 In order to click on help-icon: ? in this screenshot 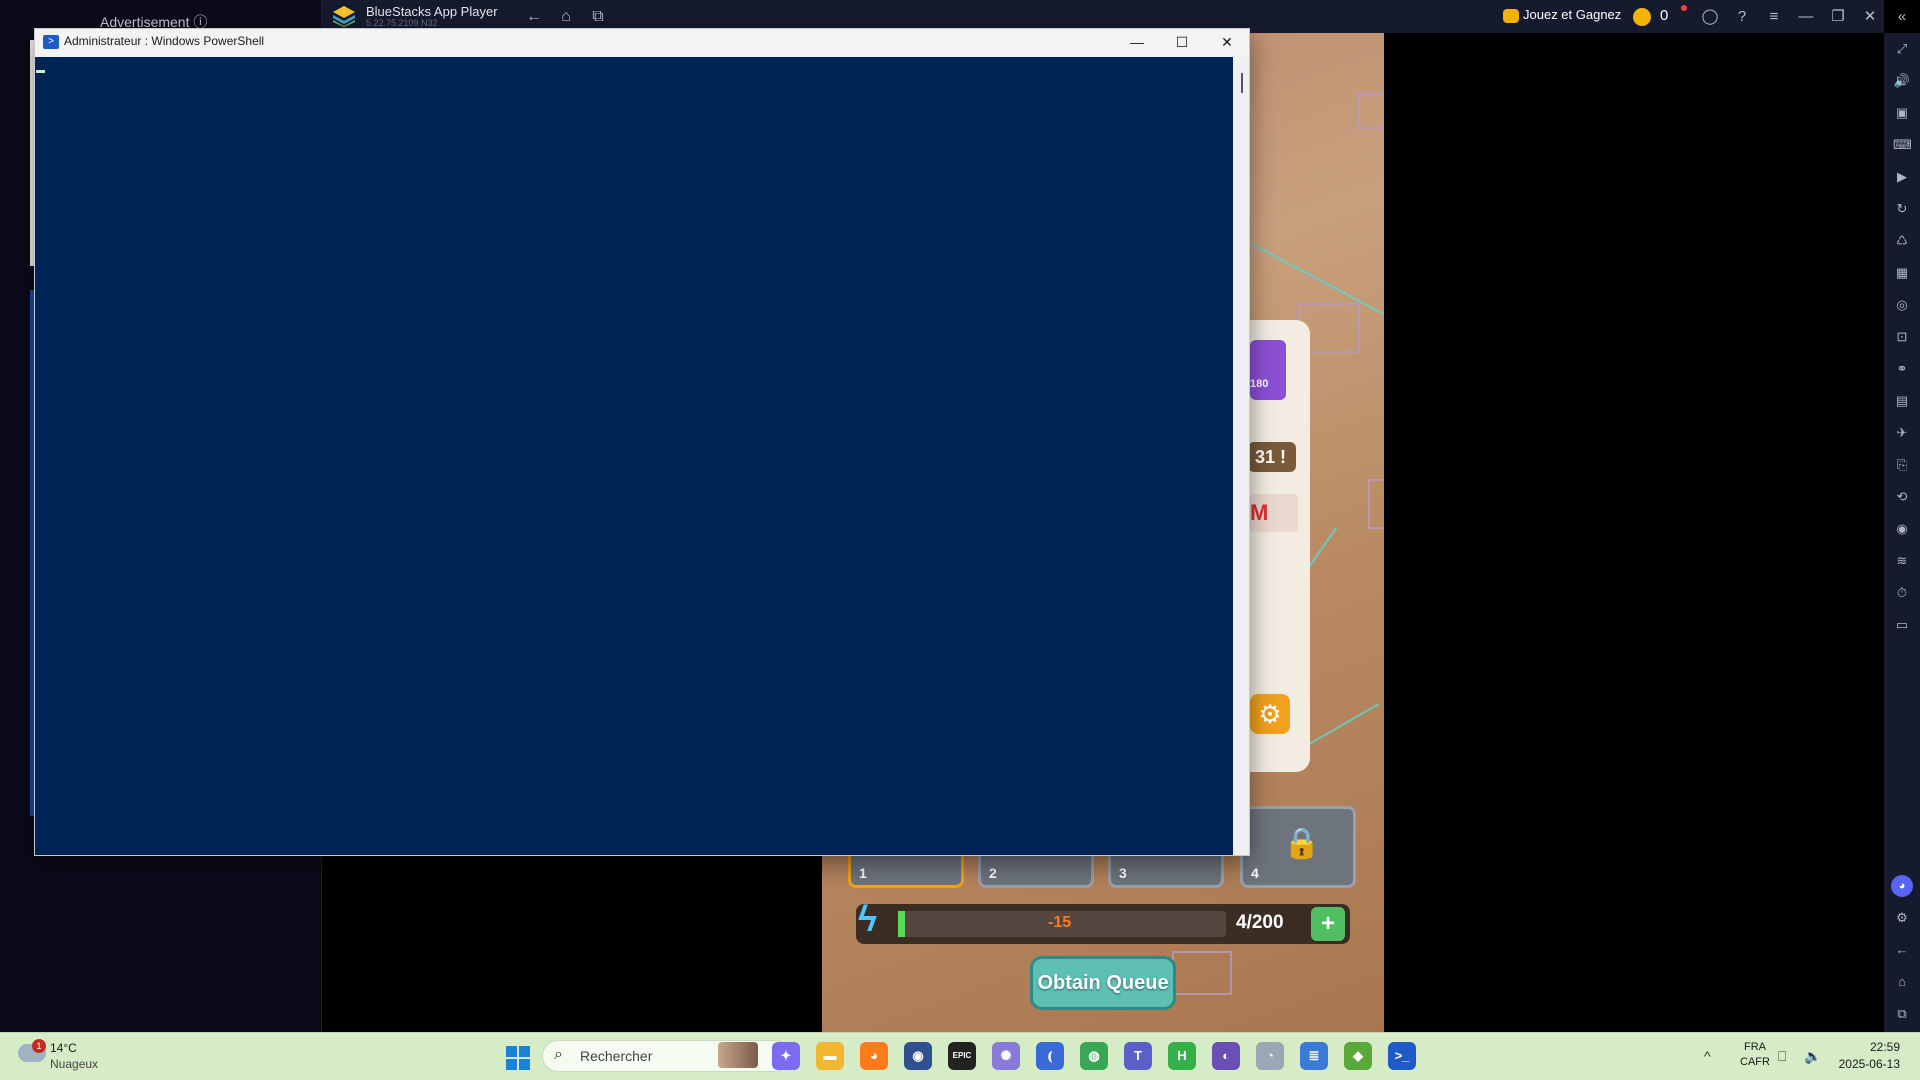, I will do `click(1742, 17)`.